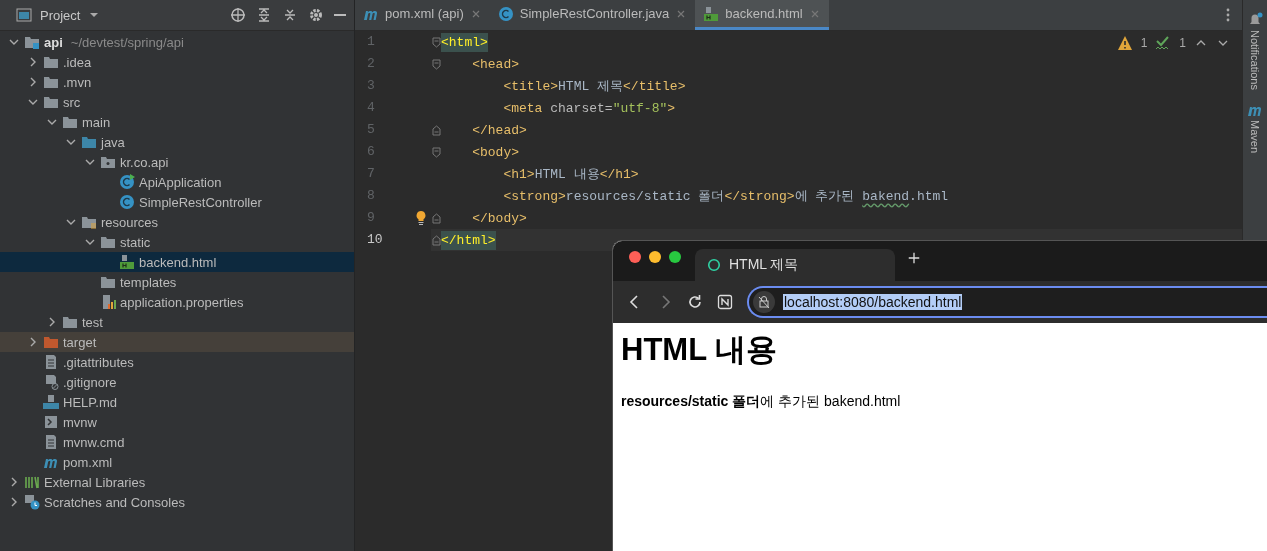 The width and height of the screenshot is (1267, 551). I want to click on tree-item: src, so click(177, 102).